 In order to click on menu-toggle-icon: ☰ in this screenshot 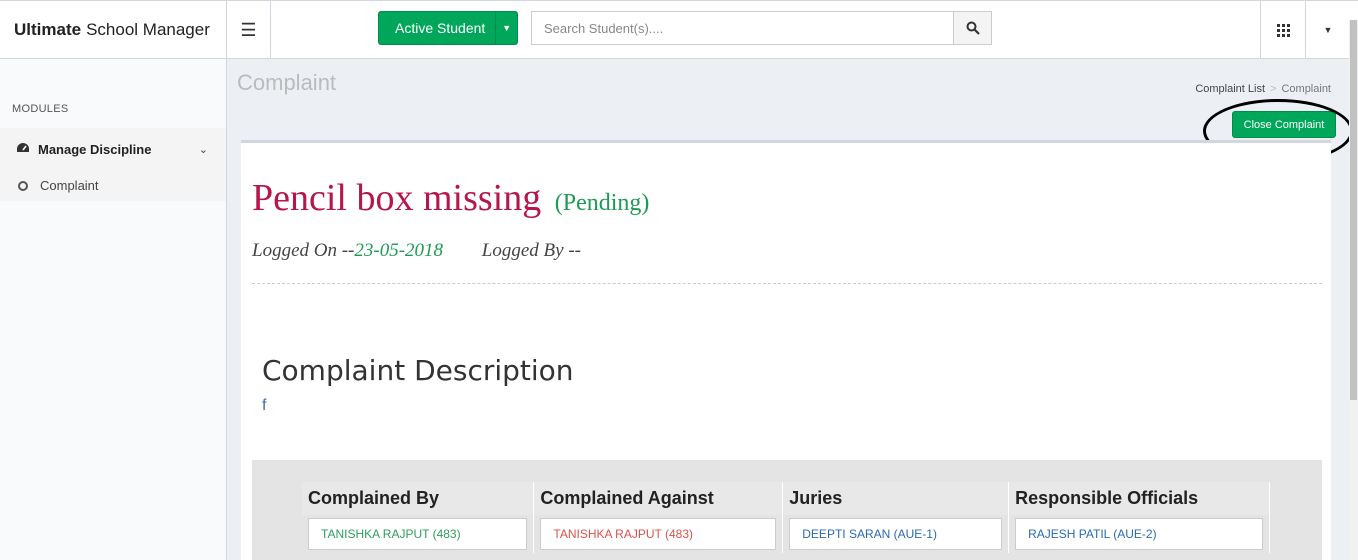, I will do `click(249, 30)`.